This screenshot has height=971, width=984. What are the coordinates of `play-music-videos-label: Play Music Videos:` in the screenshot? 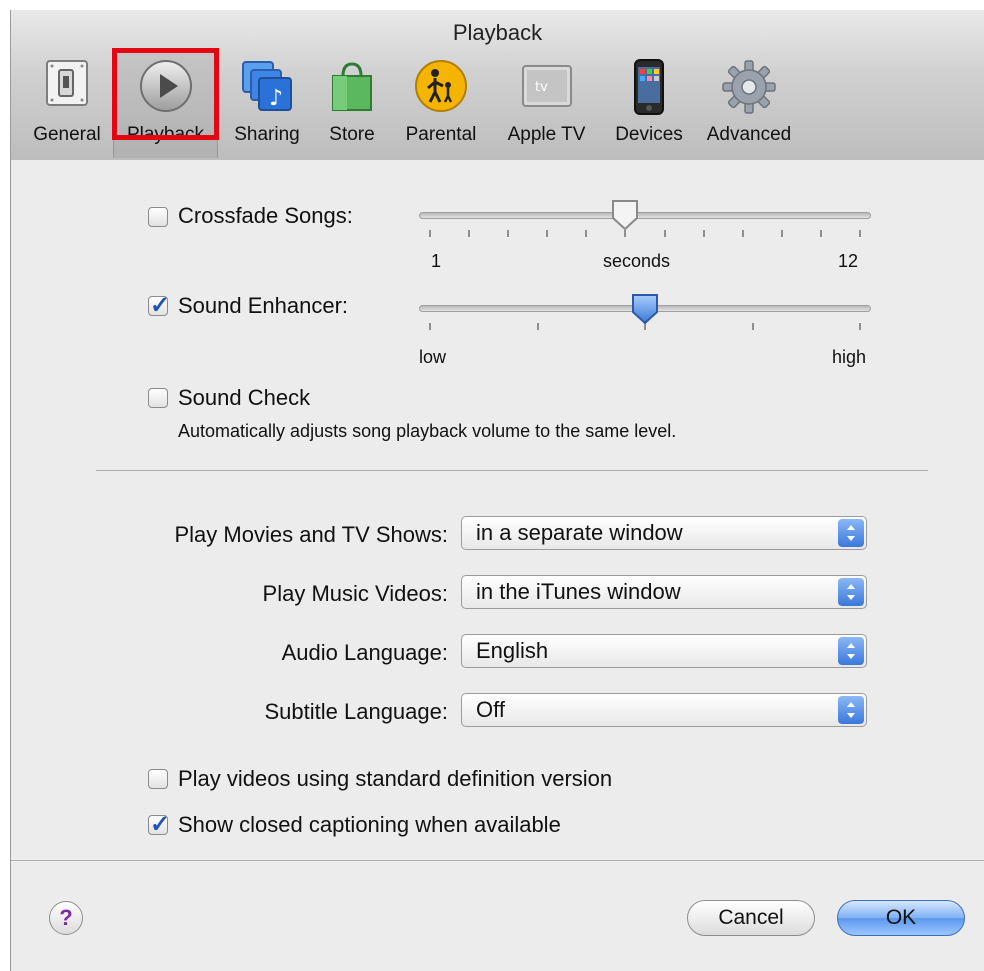 It's located at (355, 593).